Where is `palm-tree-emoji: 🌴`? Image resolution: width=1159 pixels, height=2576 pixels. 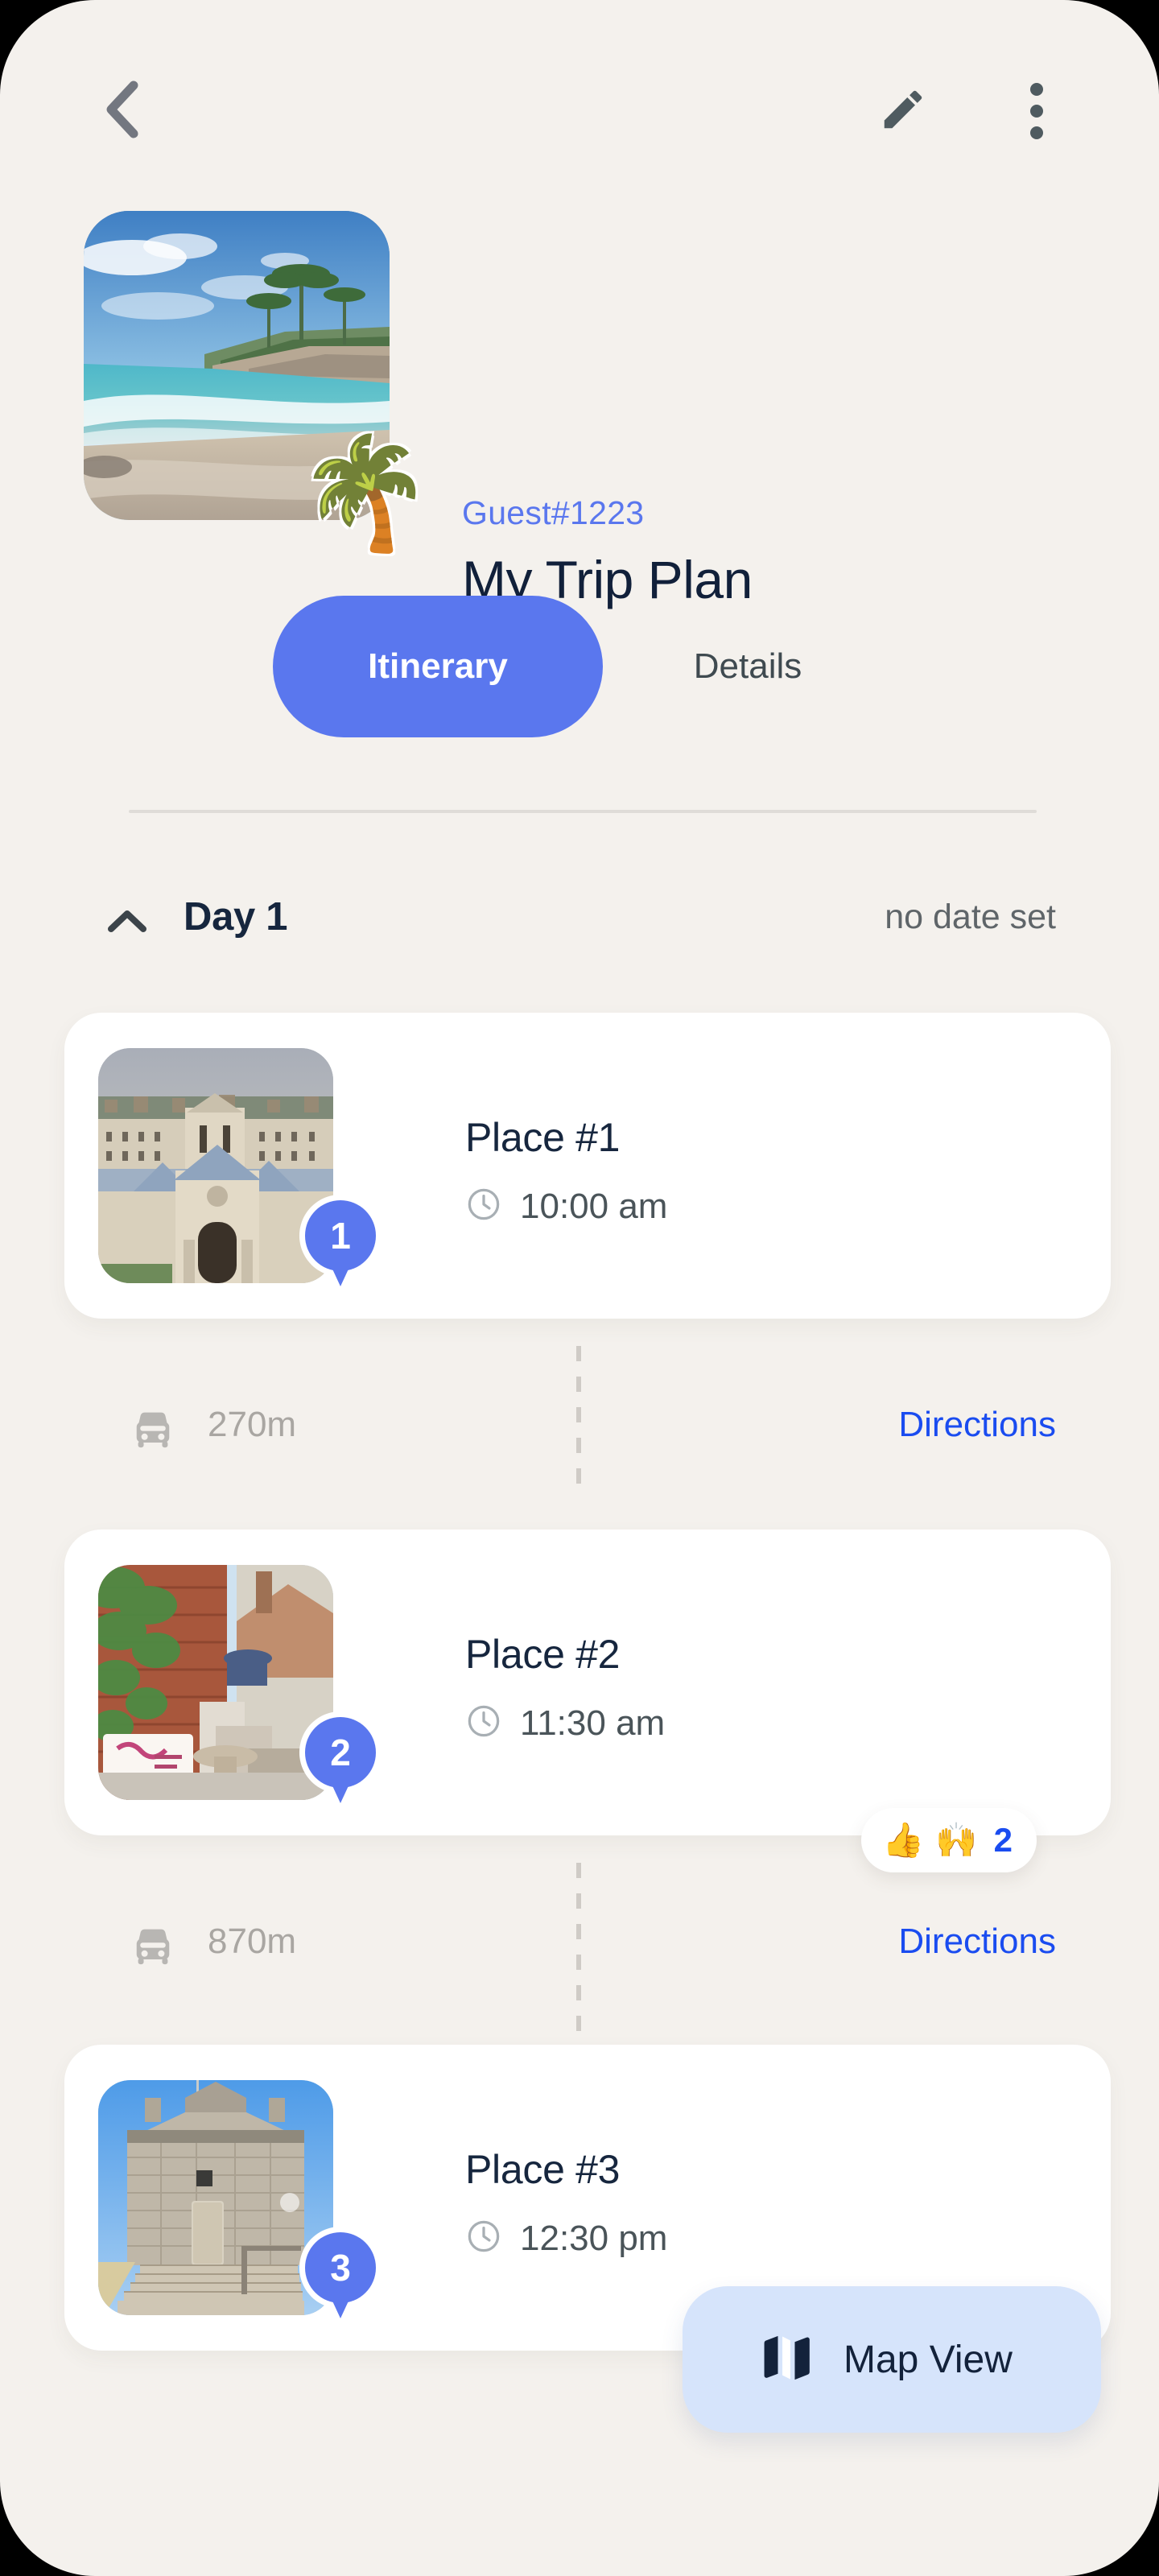
palm-tree-emoji: 🌴 is located at coordinates (364, 492).